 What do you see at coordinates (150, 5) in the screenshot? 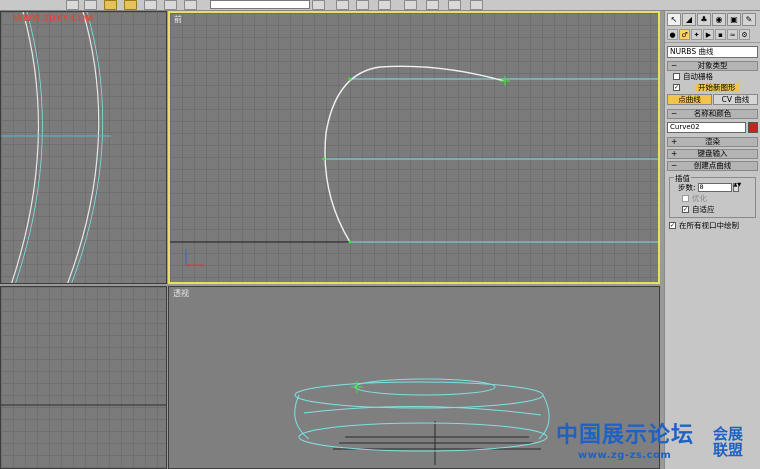
I see `select-by-name-icon` at bounding box center [150, 5].